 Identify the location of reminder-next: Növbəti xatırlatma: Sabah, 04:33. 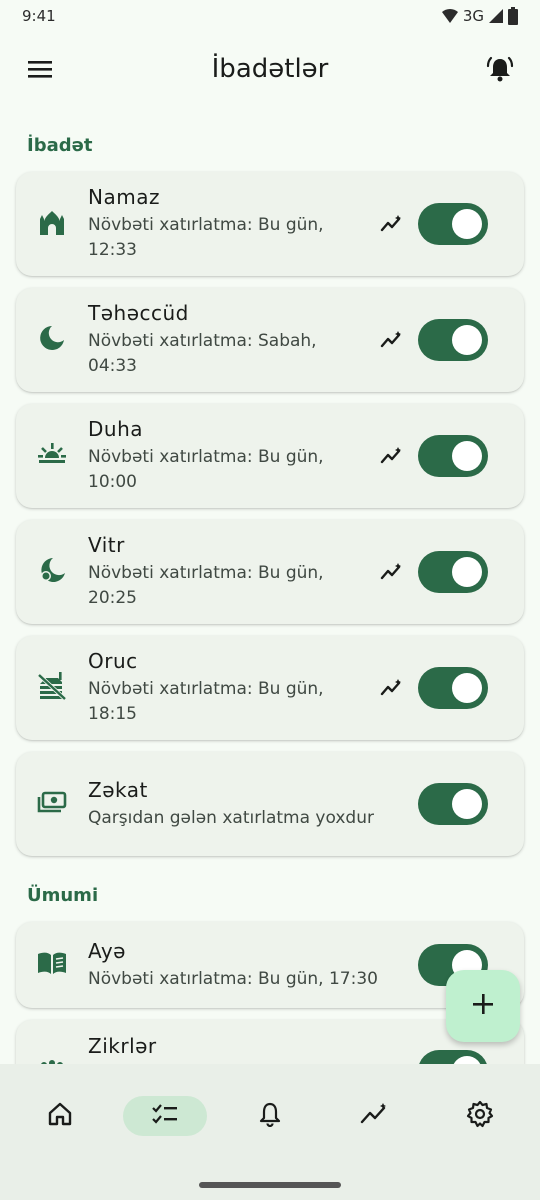
(202, 353).